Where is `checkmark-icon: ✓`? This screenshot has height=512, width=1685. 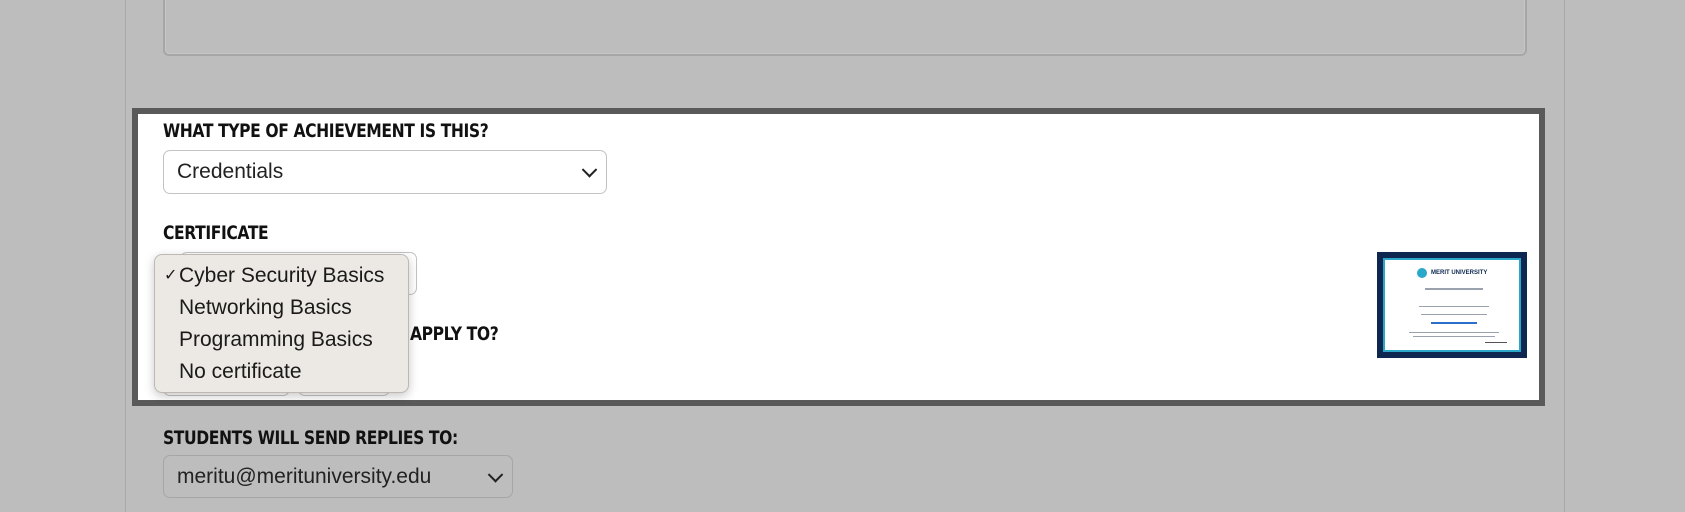
checkmark-icon: ✓ is located at coordinates (171, 275).